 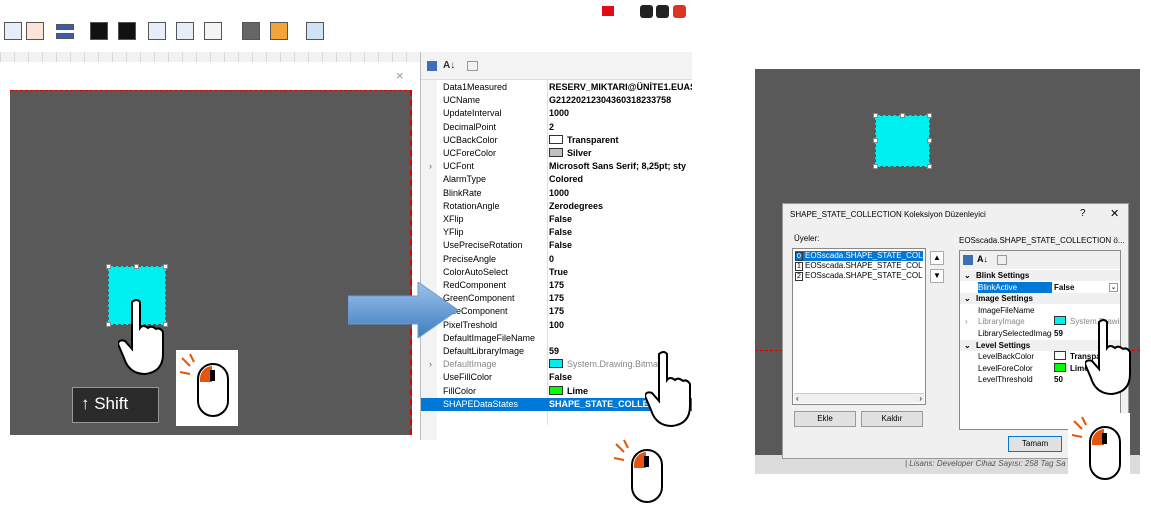 What do you see at coordinates (1040, 287) in the screenshot?
I see `property-row: BlinkActive False ⌄` at bounding box center [1040, 287].